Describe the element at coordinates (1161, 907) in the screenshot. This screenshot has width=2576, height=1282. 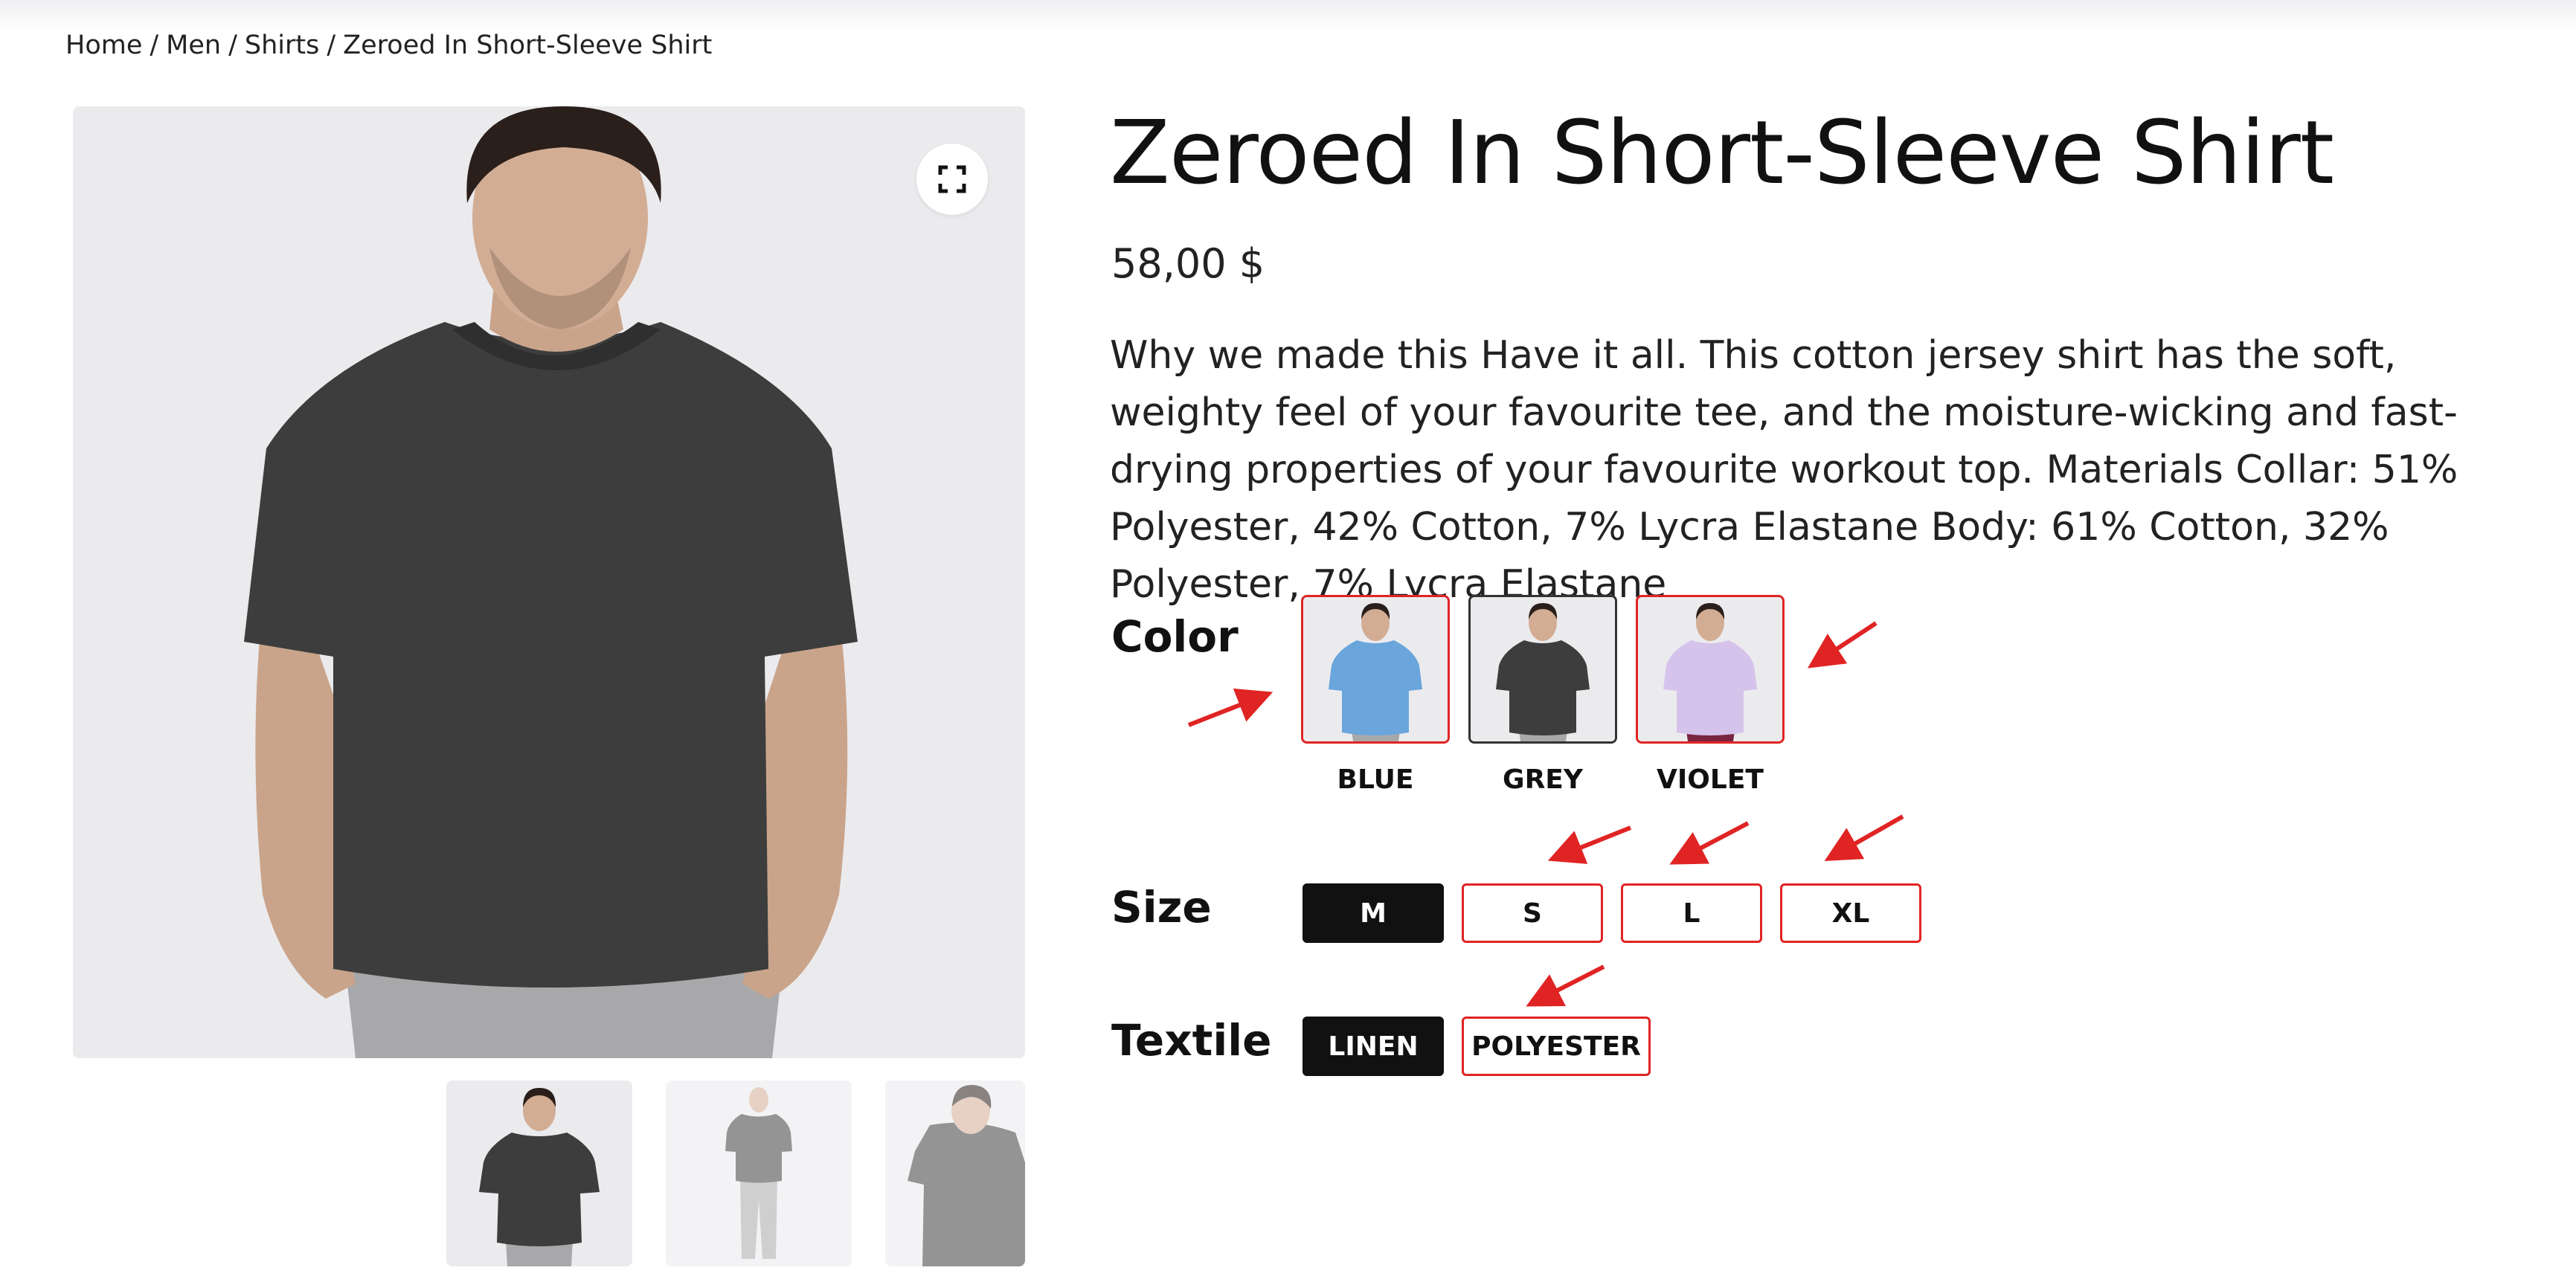
I see `size-label: Size` at that location.